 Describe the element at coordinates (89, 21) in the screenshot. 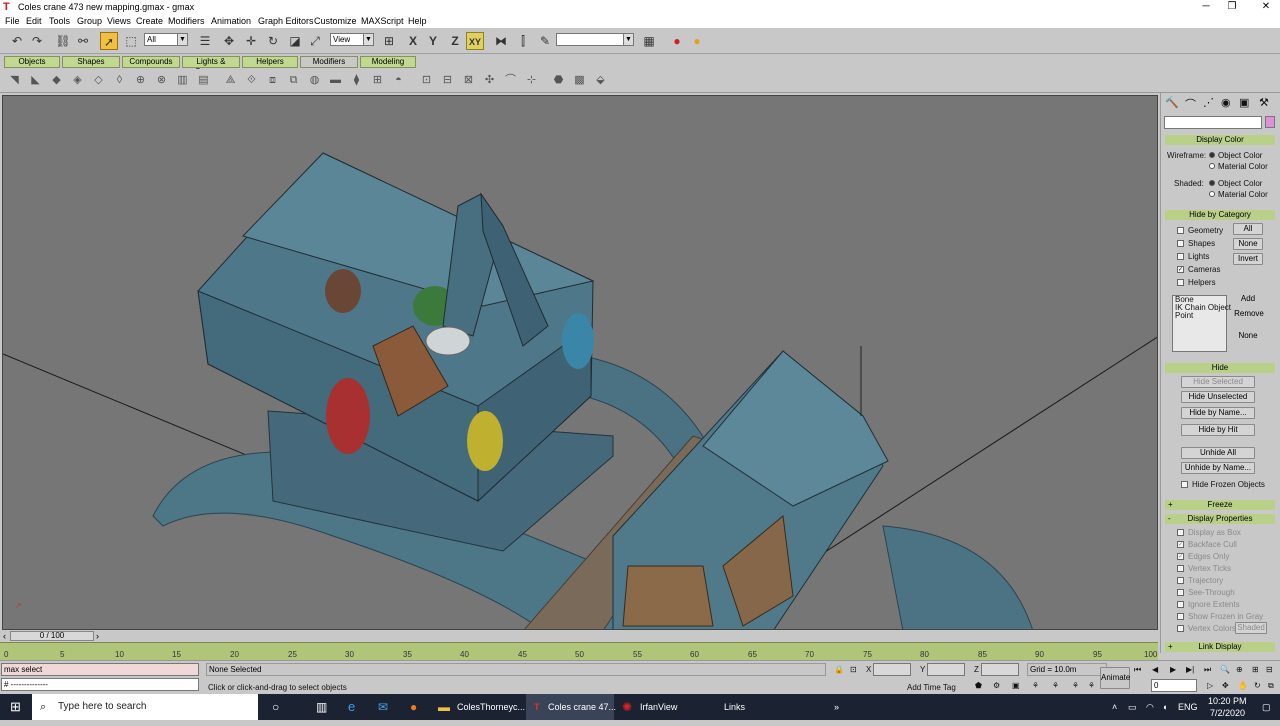

I see `menu-group: Group` at that location.